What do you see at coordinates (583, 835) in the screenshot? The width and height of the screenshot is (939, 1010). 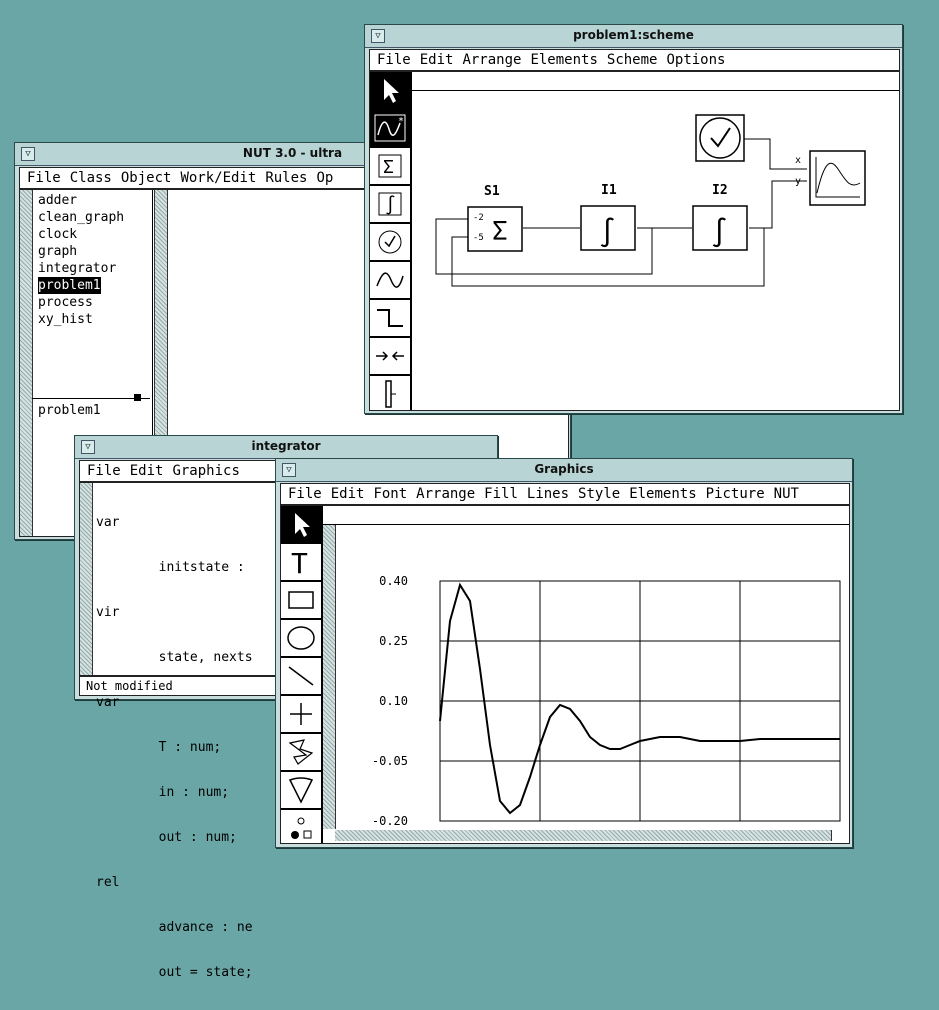 I see `graphics-horizontal-scrollbar` at bounding box center [583, 835].